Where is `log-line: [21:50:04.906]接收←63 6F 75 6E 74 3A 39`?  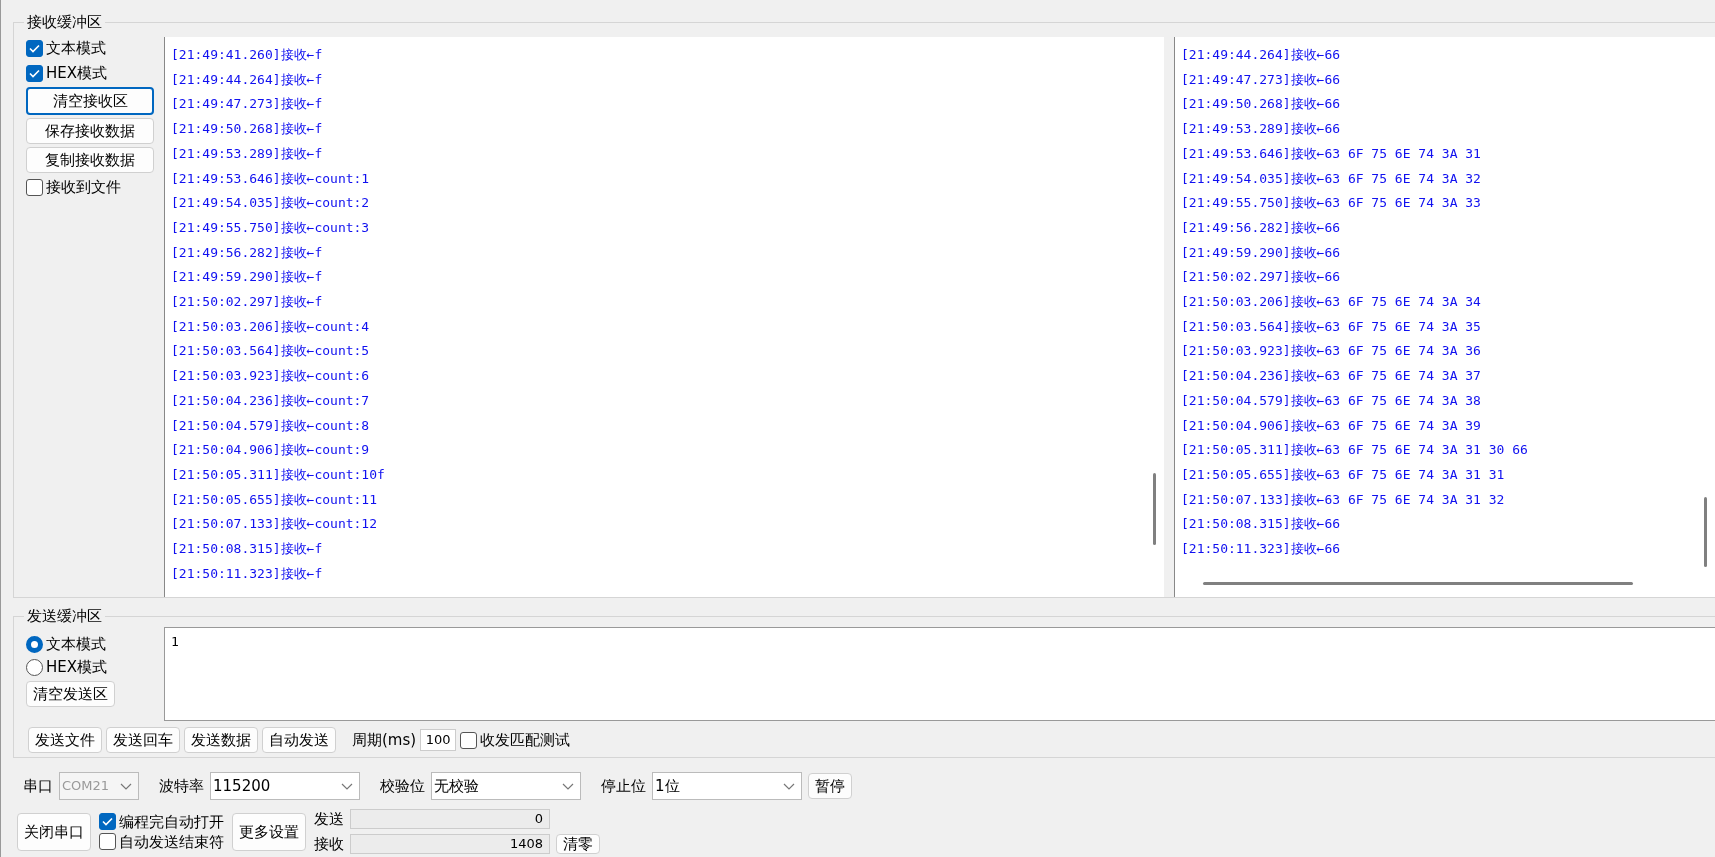
log-line: [21:50:04.906]接收←63 6F 75 6E 74 3A 39 is located at coordinates (1331, 425).